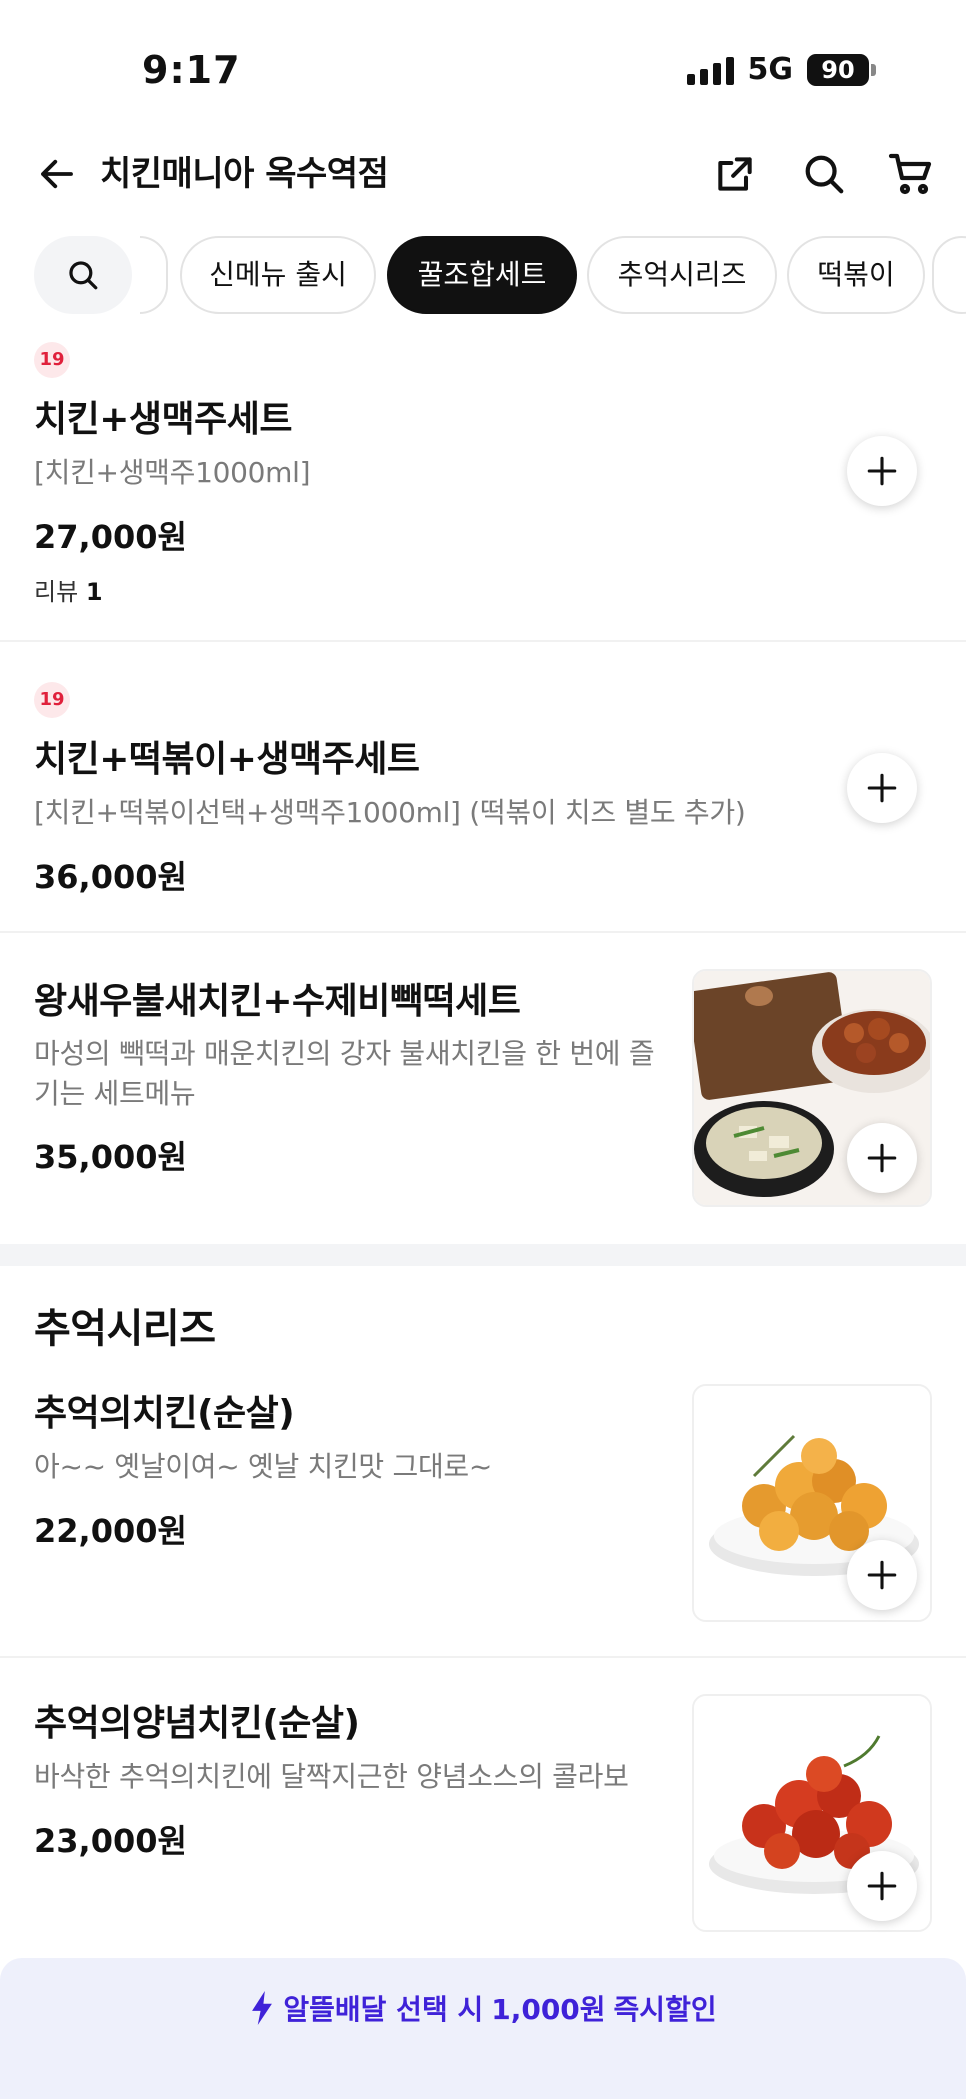  I want to click on promo-prefix: 알뜰배달 선택 시, so click(383, 2009).